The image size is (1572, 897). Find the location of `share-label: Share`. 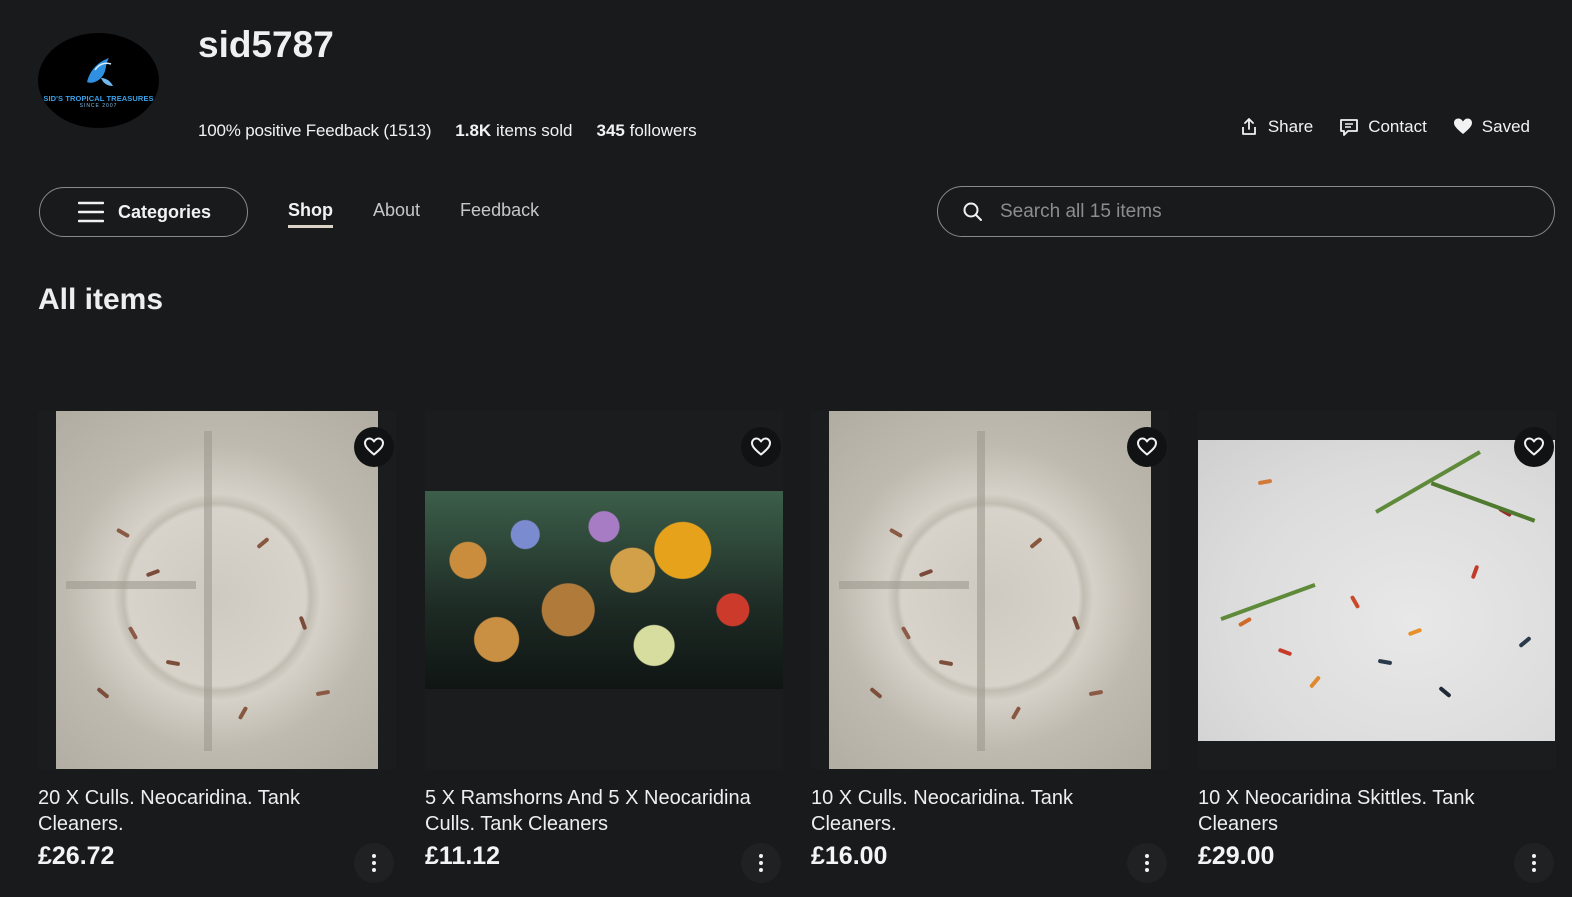

share-label: Share is located at coordinates (1290, 126).